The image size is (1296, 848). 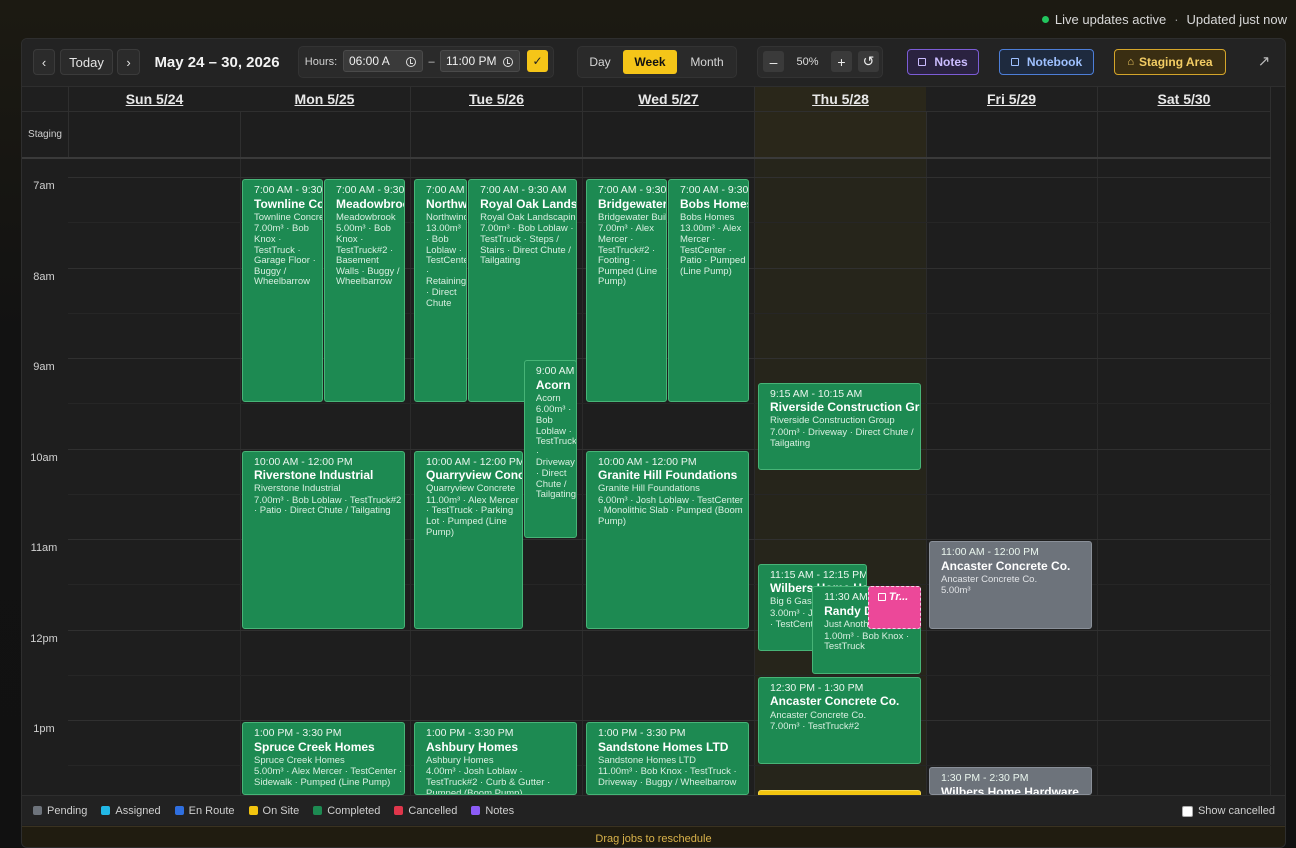 I want to click on day-header: Tue 5/26, so click(x=497, y=99).